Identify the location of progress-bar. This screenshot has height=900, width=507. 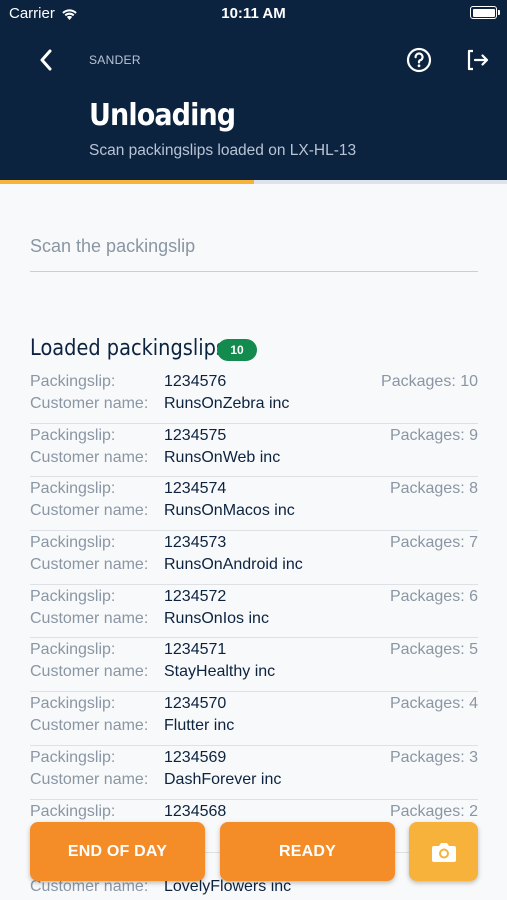
(253, 182).